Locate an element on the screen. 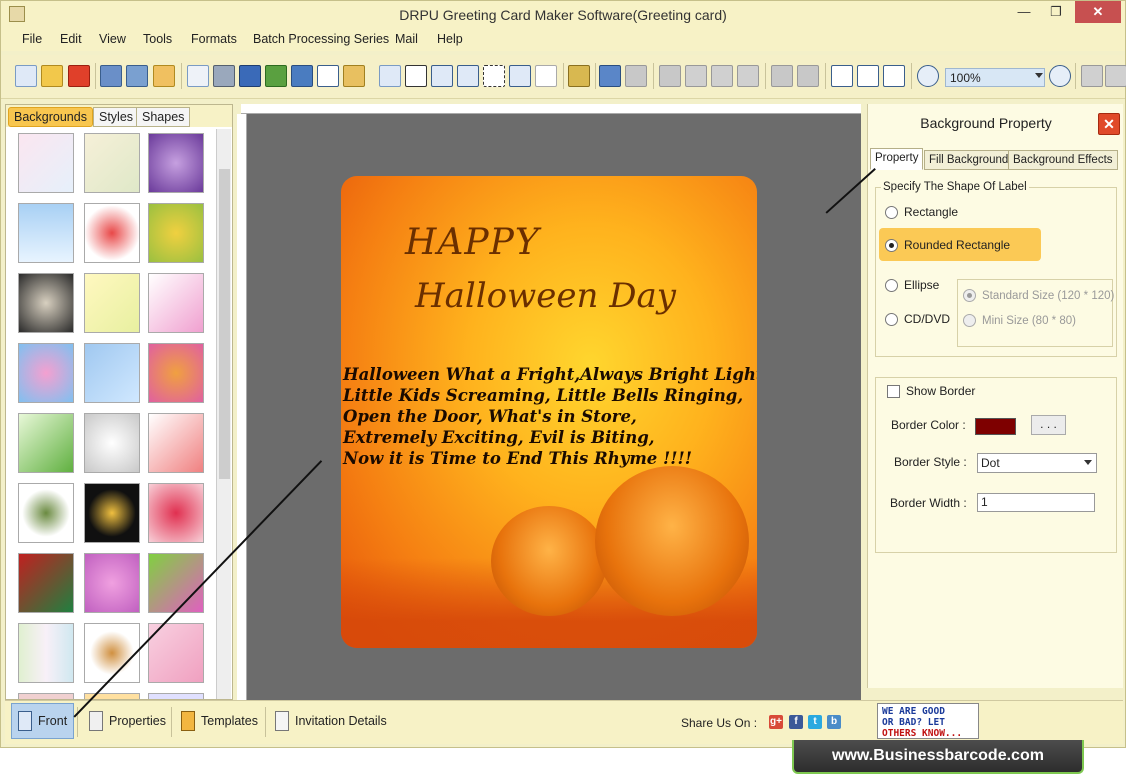  twitter-icon: t is located at coordinates (815, 722).